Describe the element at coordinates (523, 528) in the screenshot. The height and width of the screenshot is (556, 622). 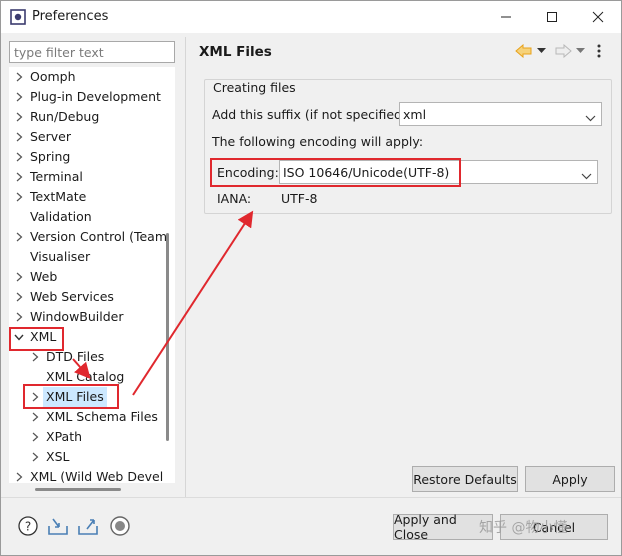
I see `watermark: 知乎 @物小懂` at that location.